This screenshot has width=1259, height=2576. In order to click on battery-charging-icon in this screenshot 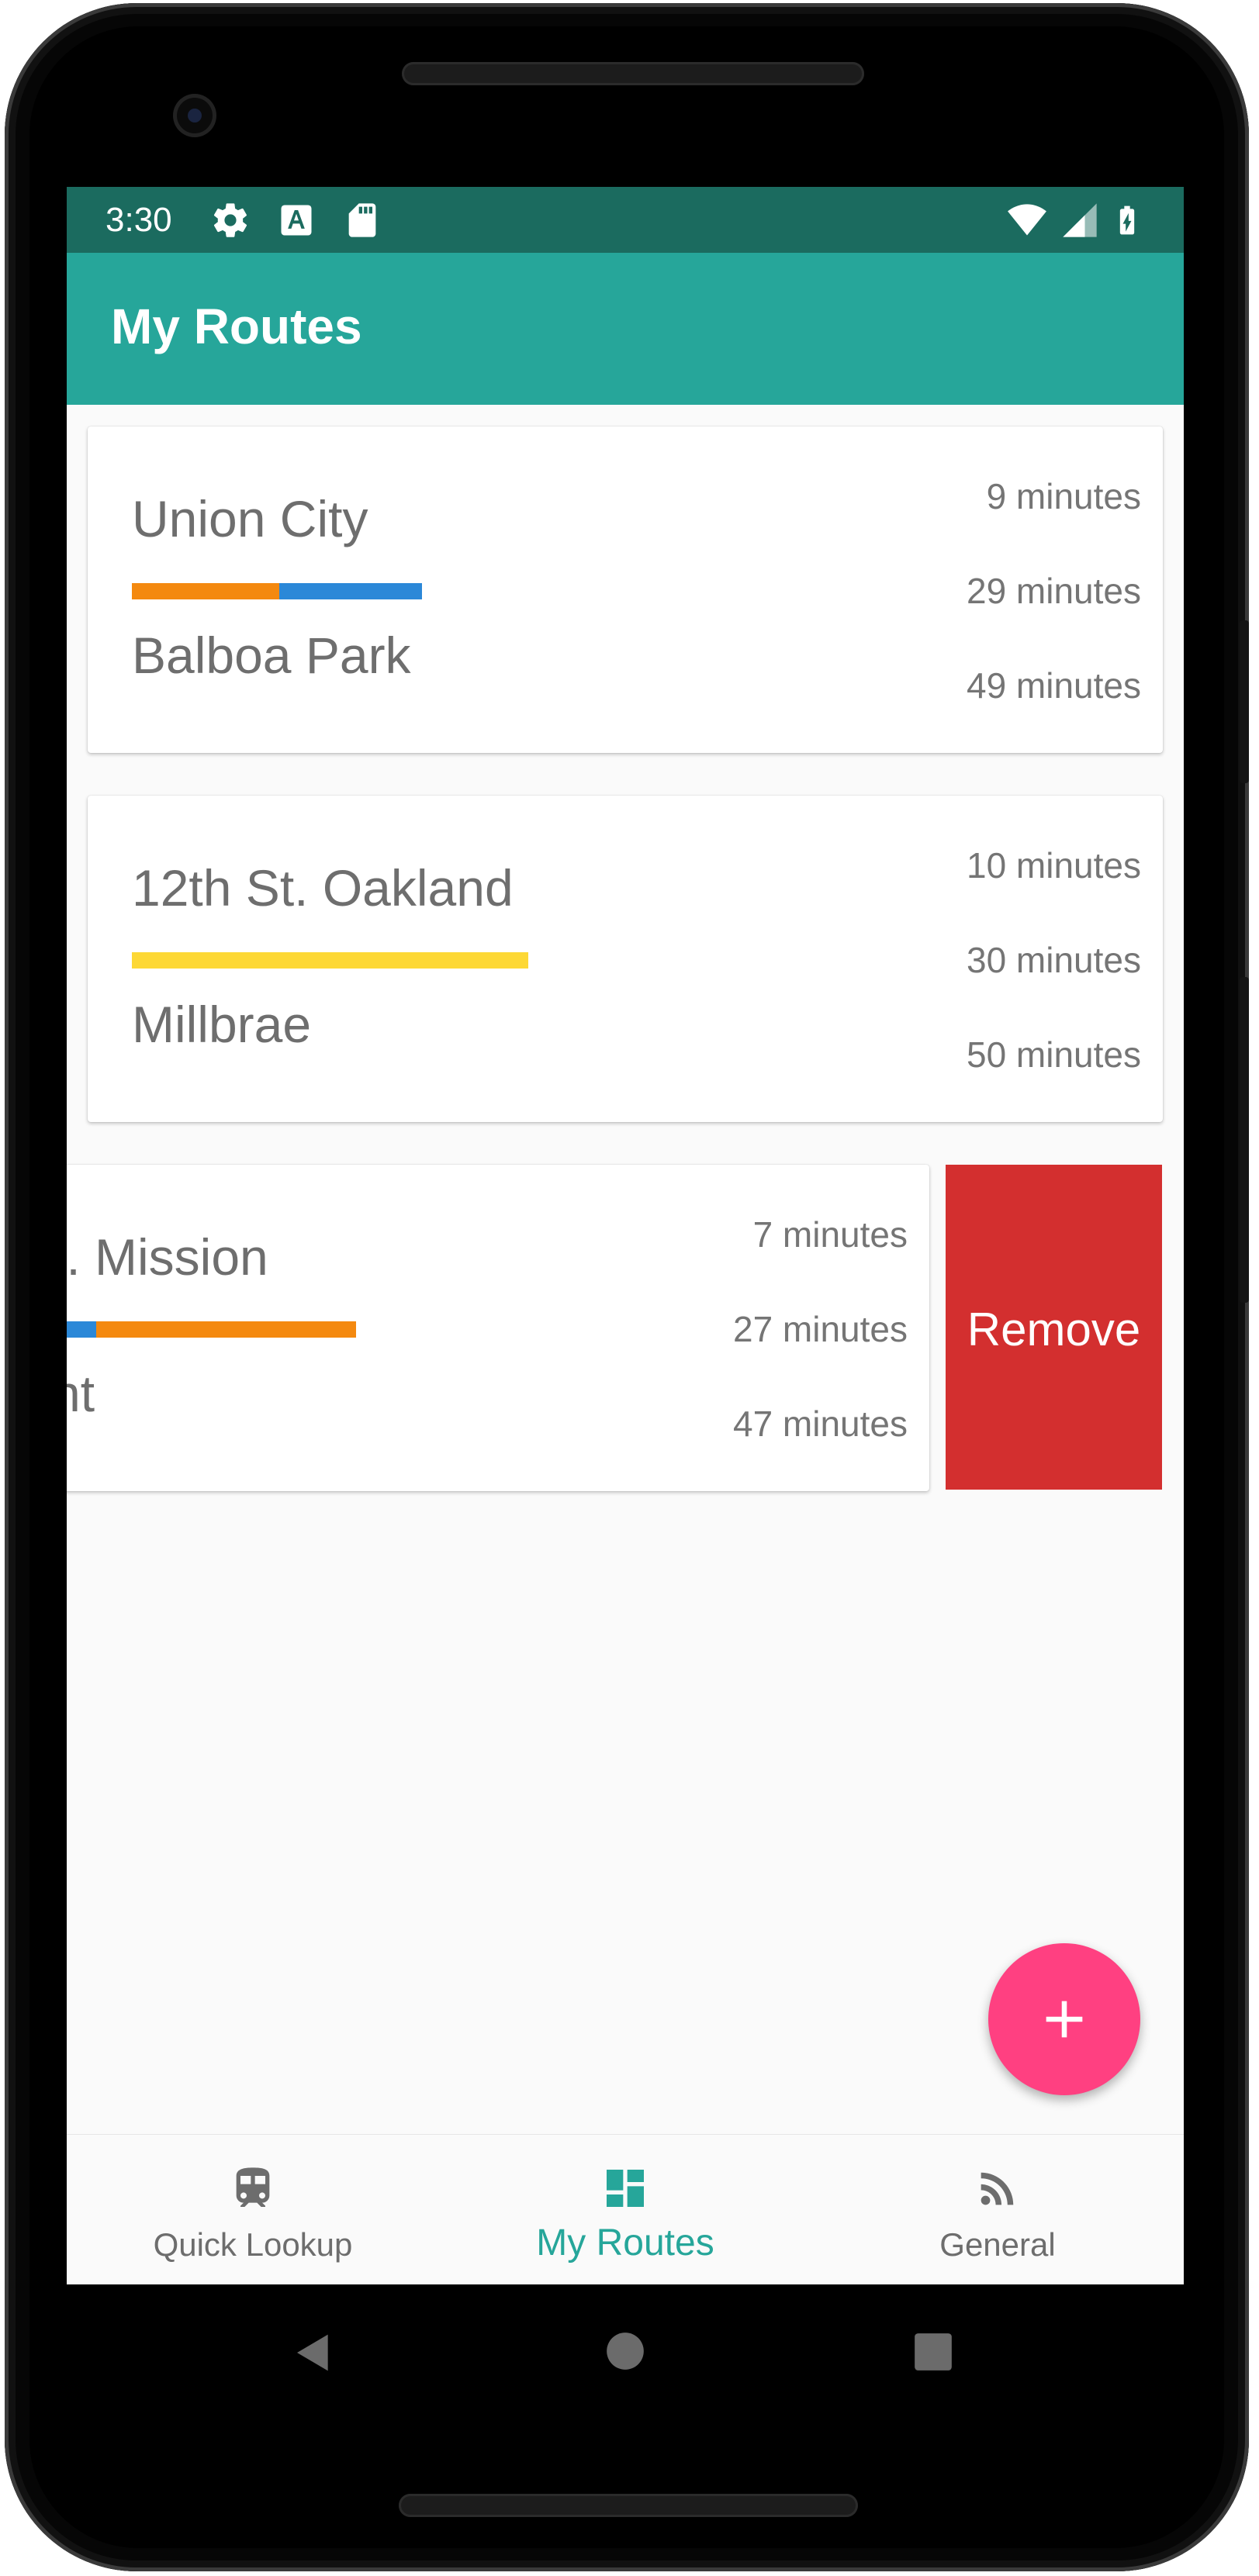, I will do `click(1127, 220)`.